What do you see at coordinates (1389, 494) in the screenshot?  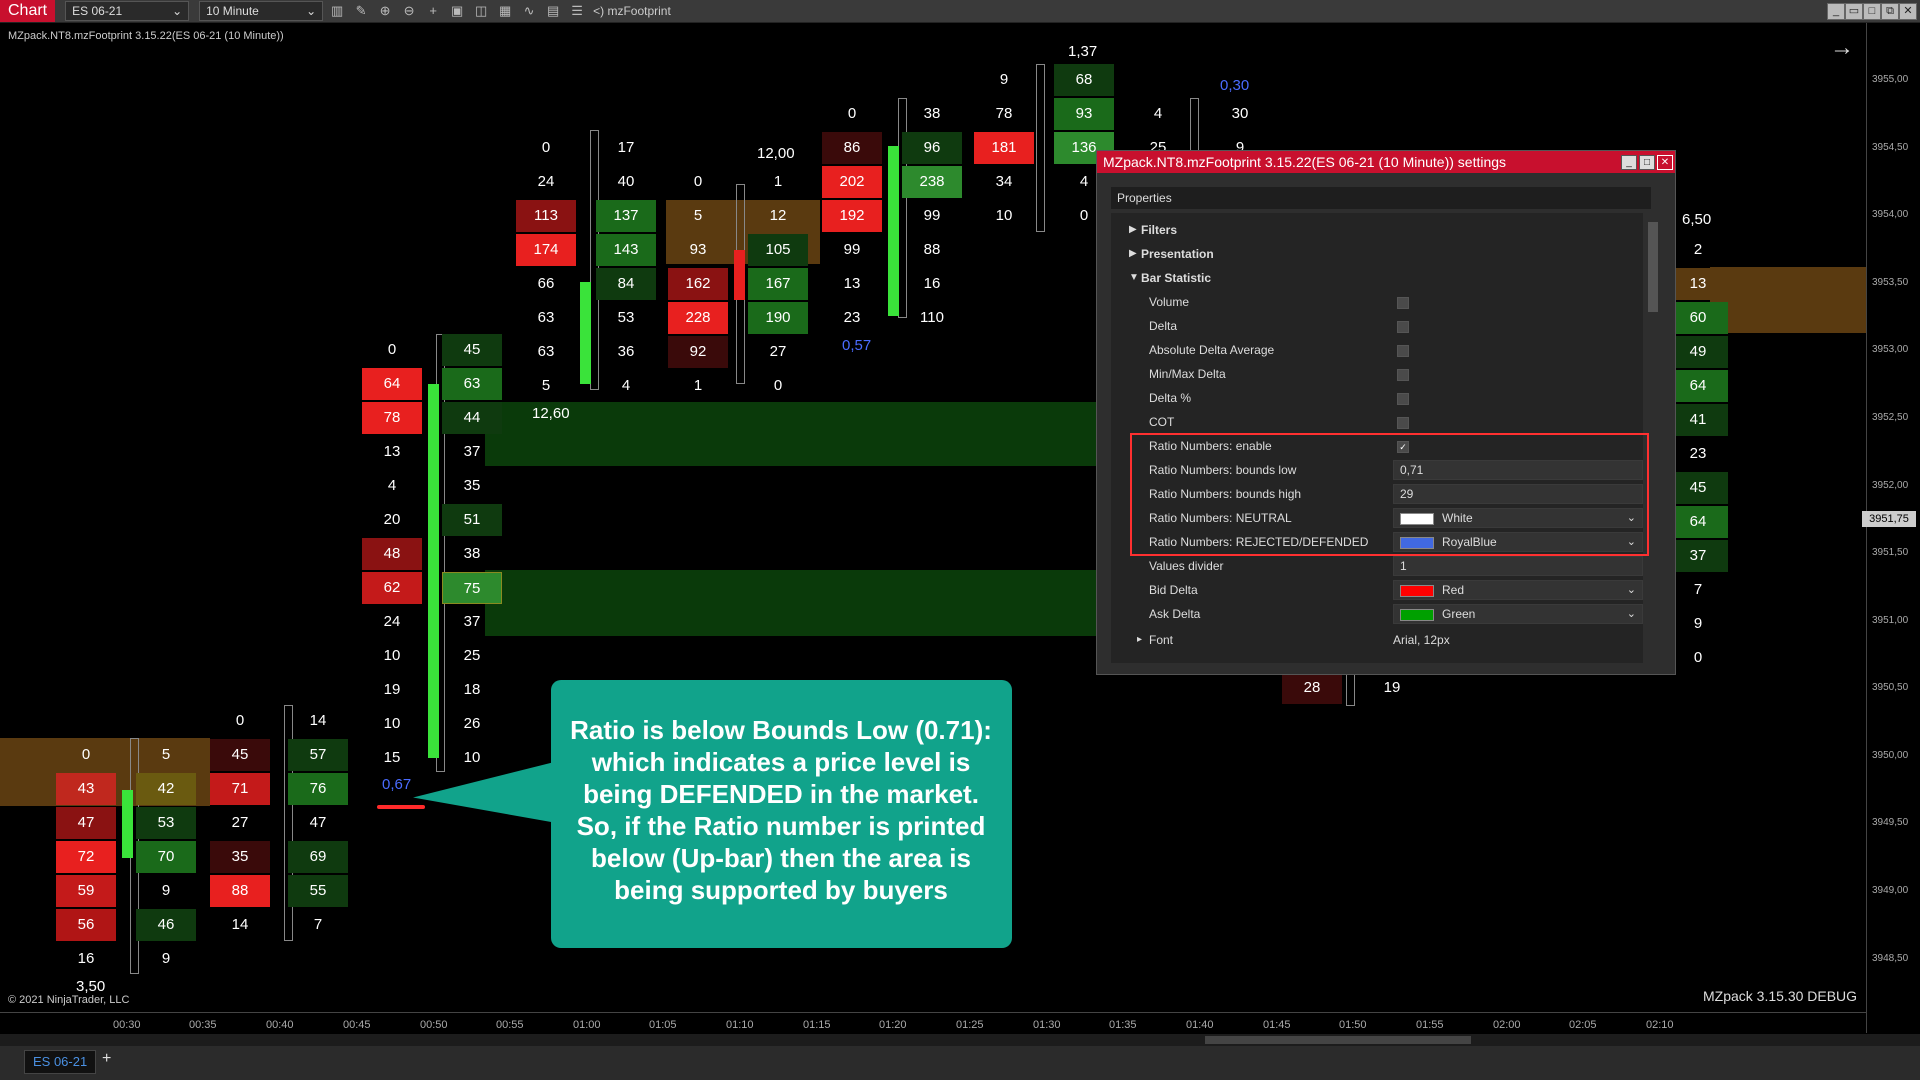 I see `ratio-settings-highlight` at bounding box center [1389, 494].